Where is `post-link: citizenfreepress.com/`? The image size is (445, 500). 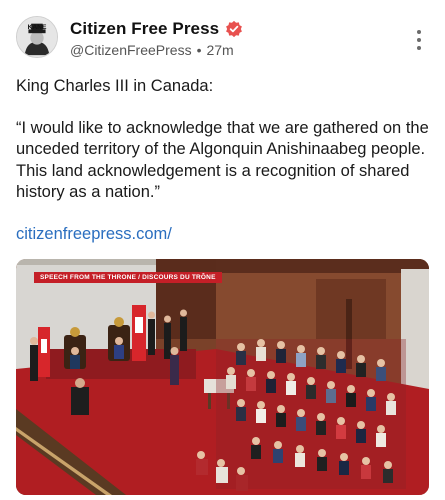
post-link: citizenfreepress.com/ is located at coordinates (94, 234).